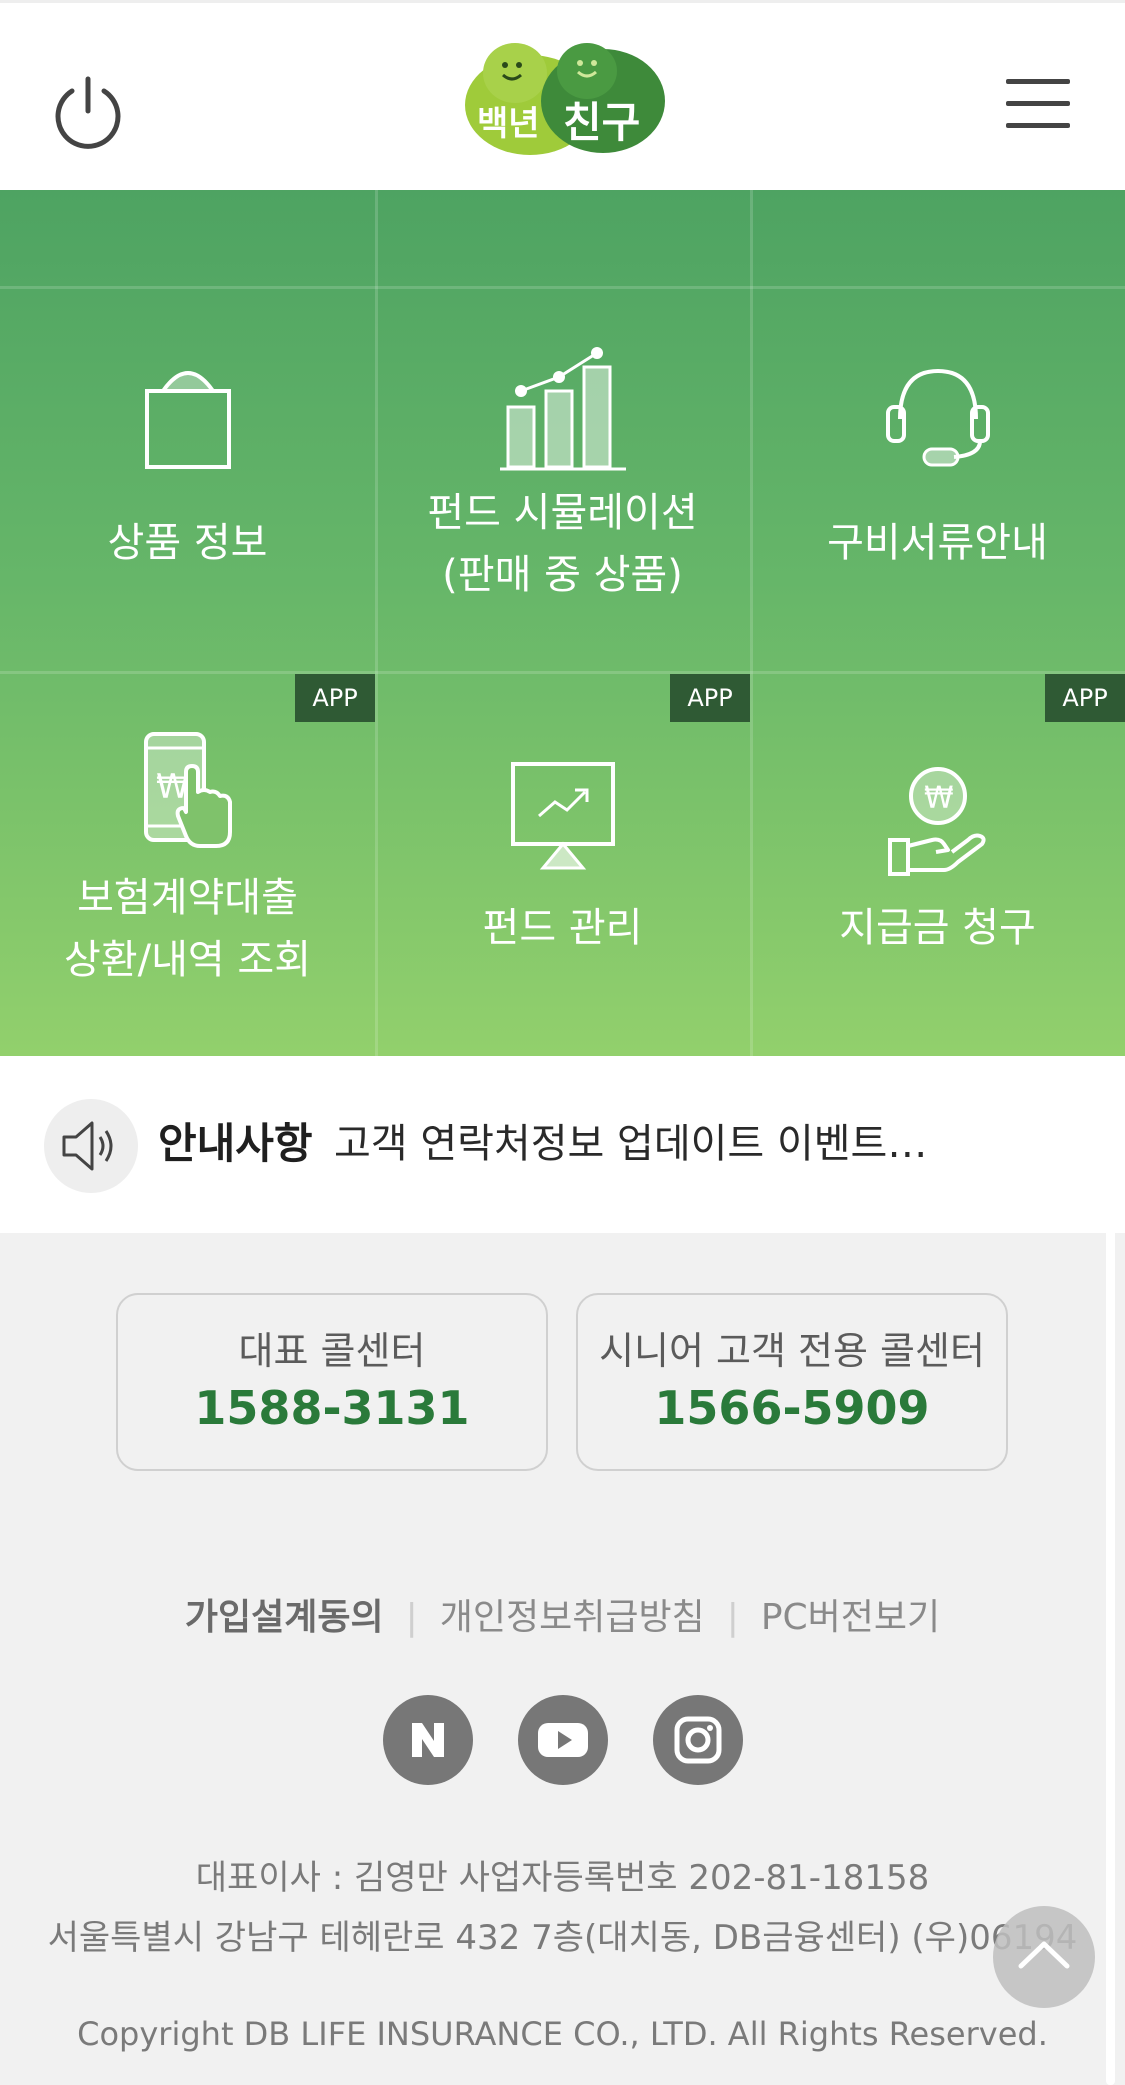  I want to click on naver-icon, so click(428, 1740).